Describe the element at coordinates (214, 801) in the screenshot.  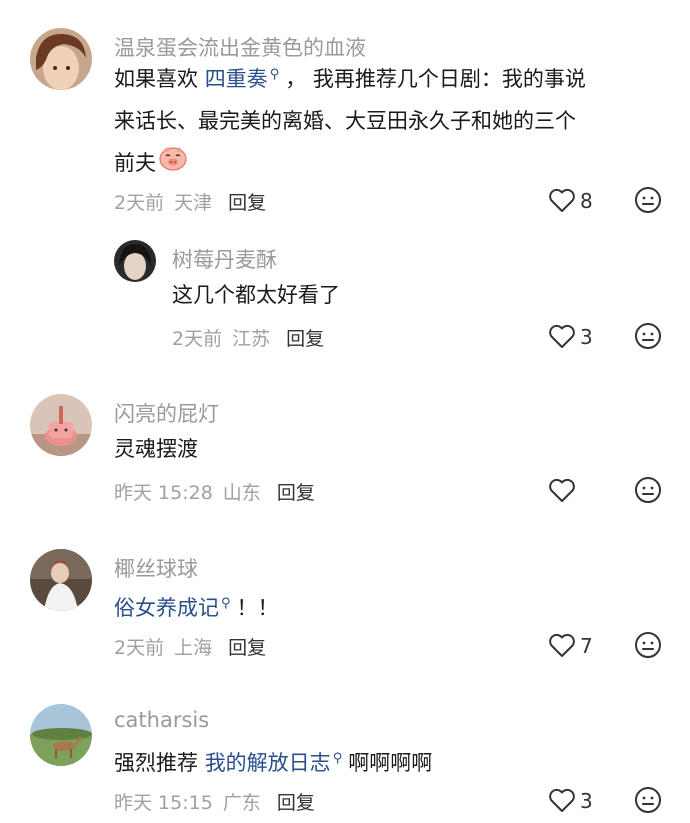
I see `comment-meta: 昨天 15:15 广东 回复` at that location.